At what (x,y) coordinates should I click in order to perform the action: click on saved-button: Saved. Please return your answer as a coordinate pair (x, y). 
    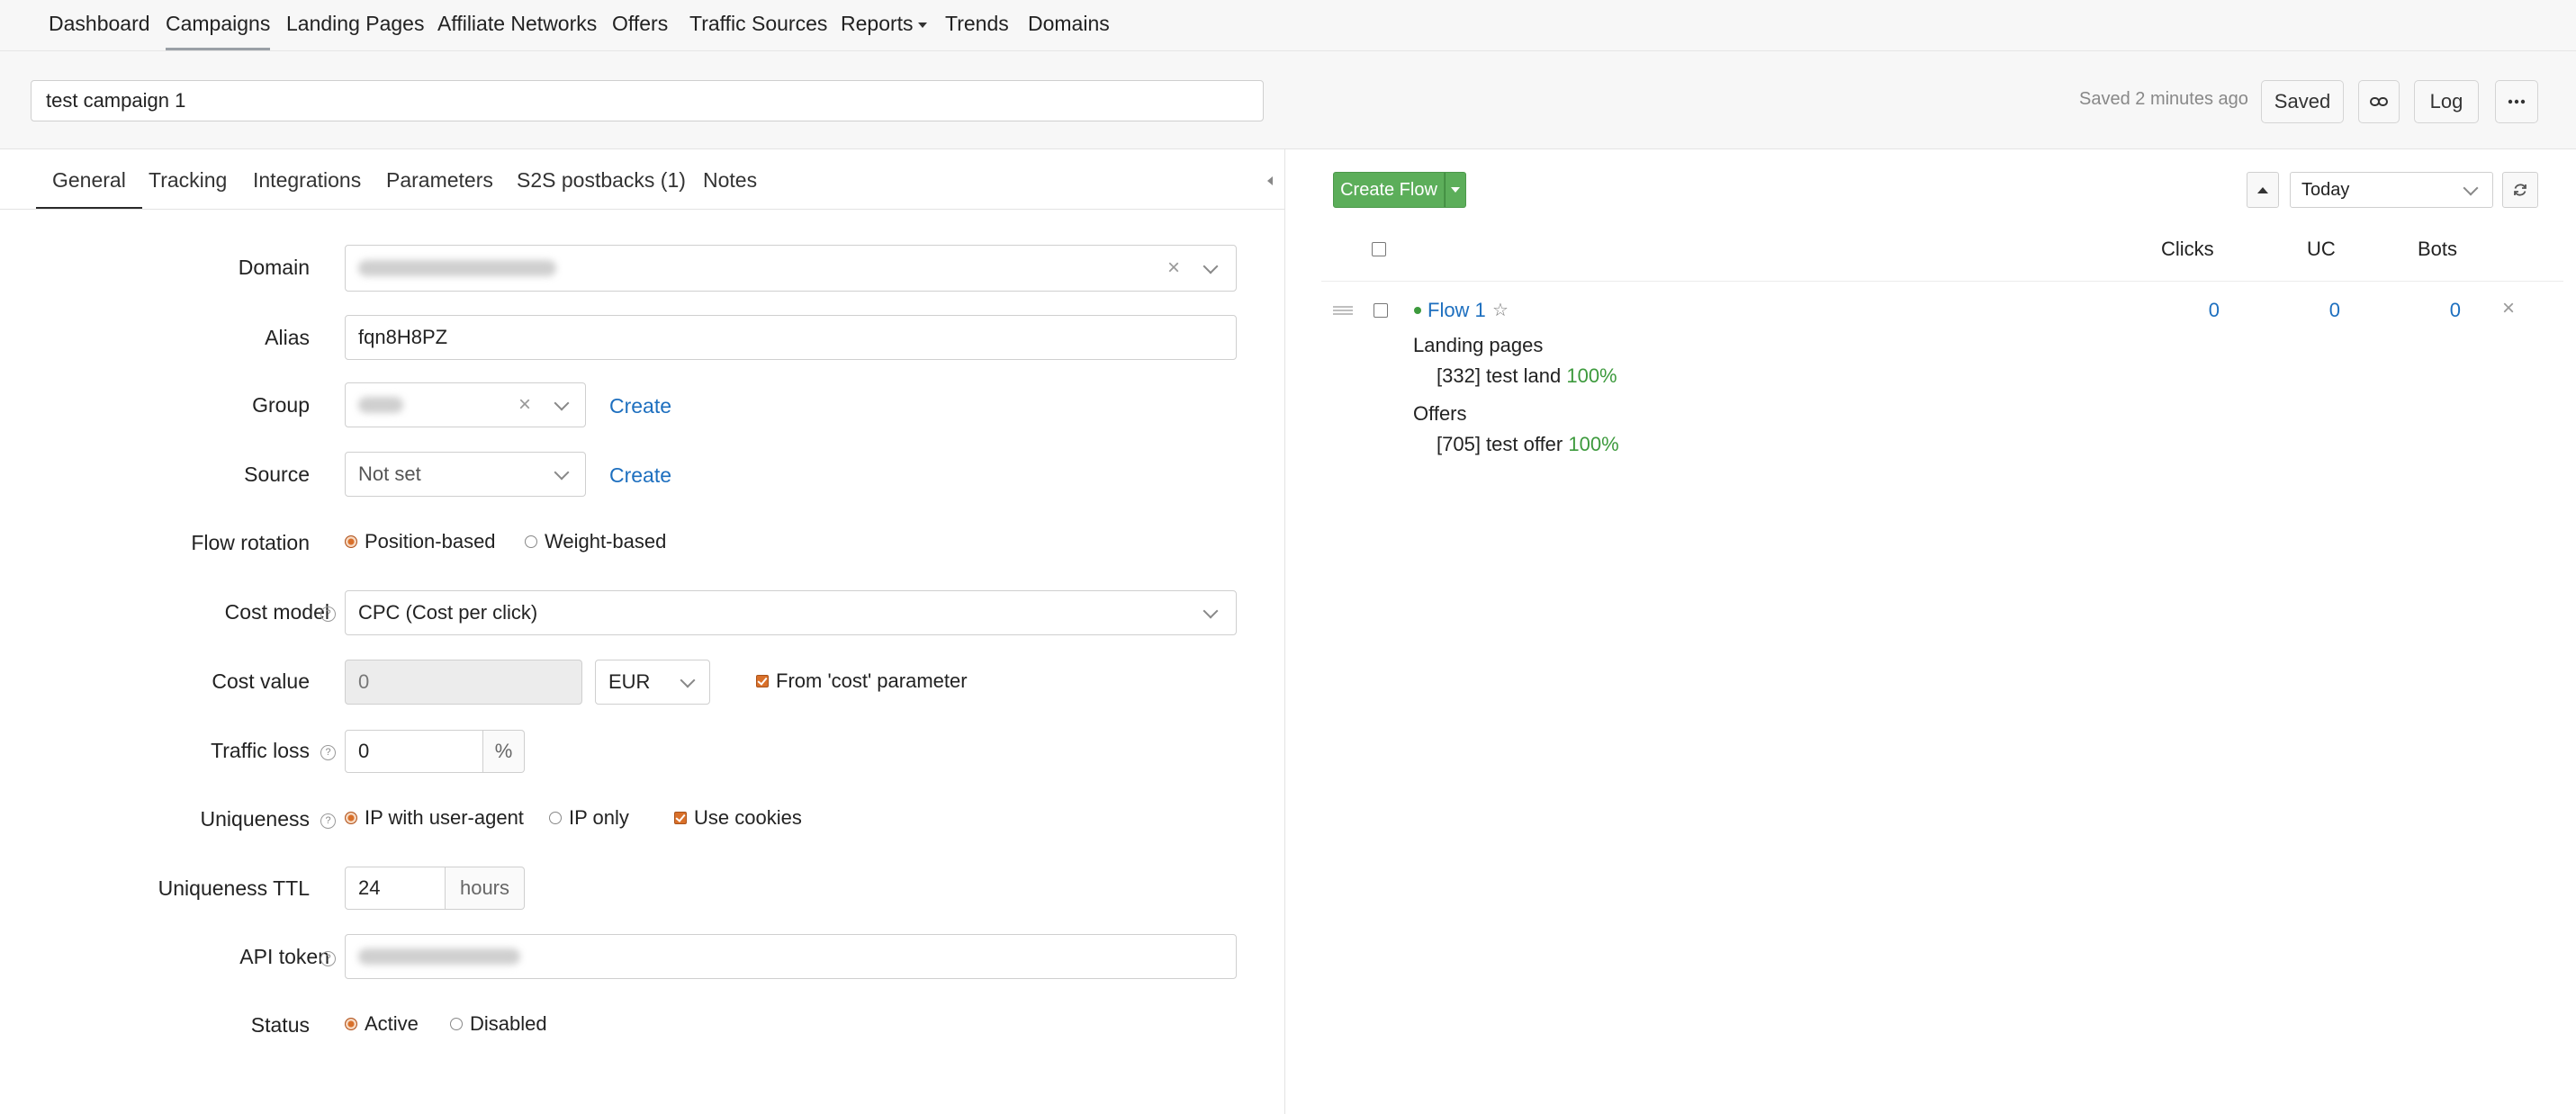
    Looking at the image, I should click on (2302, 101).